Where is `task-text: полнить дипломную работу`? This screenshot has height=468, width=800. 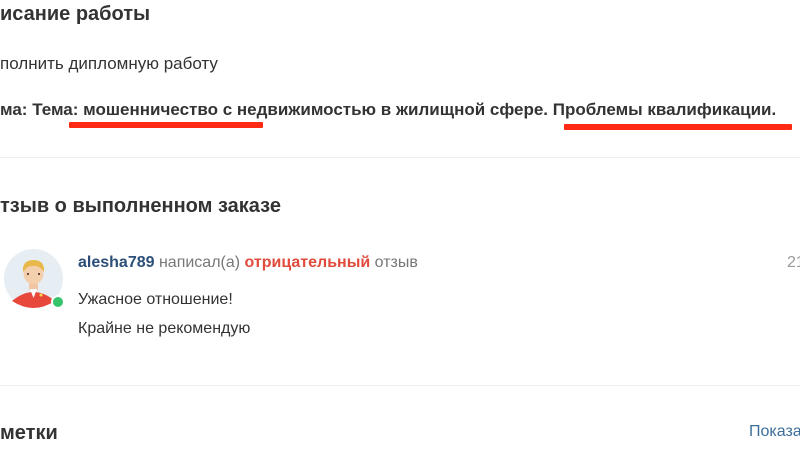
task-text: полнить дипломную работу is located at coordinates (109, 63).